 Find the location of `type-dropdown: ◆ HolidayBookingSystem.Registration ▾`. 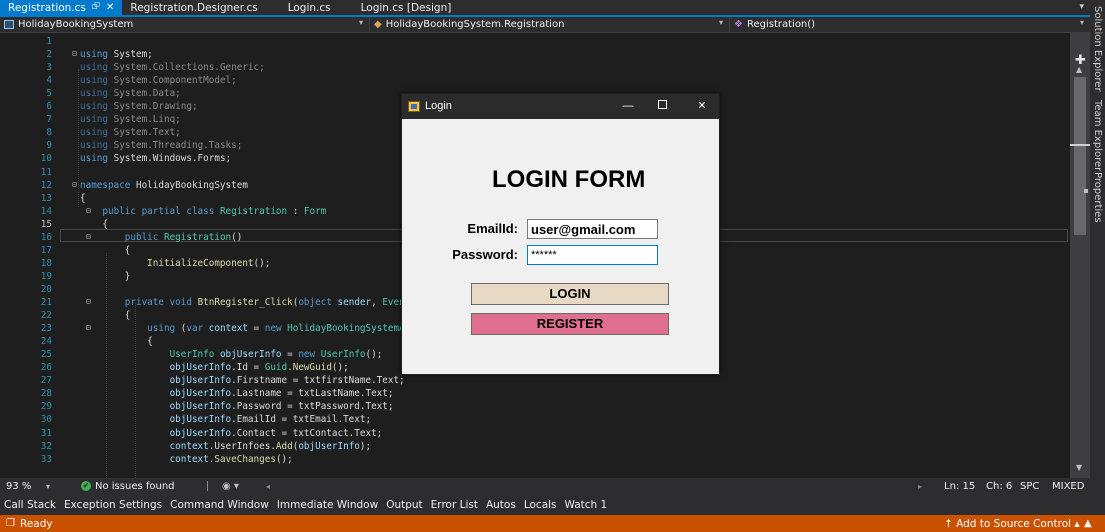

type-dropdown: ◆ HolidayBookingSystem.Registration ▾ is located at coordinates (550, 24).